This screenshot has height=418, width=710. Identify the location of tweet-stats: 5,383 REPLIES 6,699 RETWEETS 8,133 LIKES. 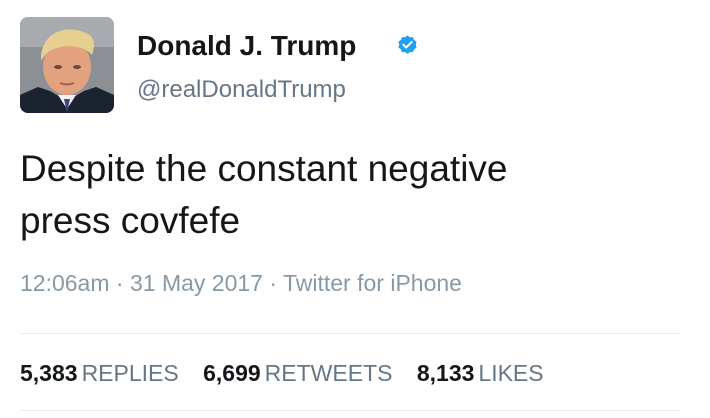
(291, 373).